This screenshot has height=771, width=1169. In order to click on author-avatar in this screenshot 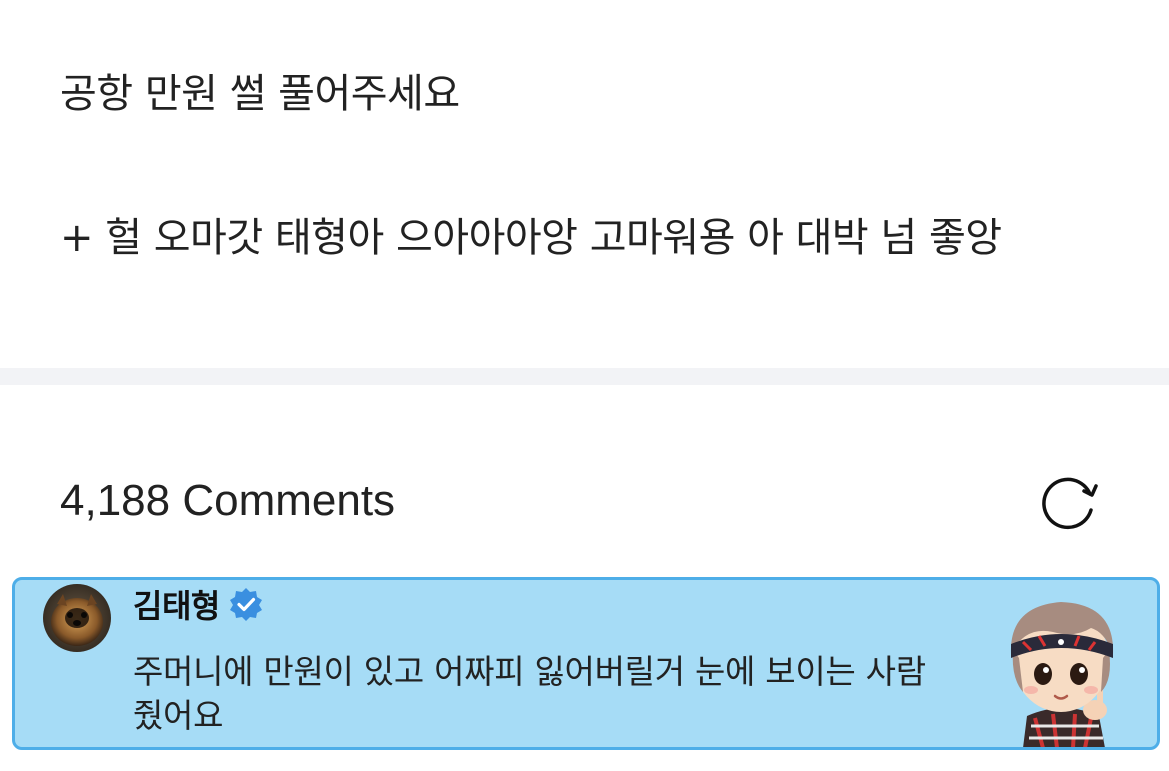, I will do `click(77, 618)`.